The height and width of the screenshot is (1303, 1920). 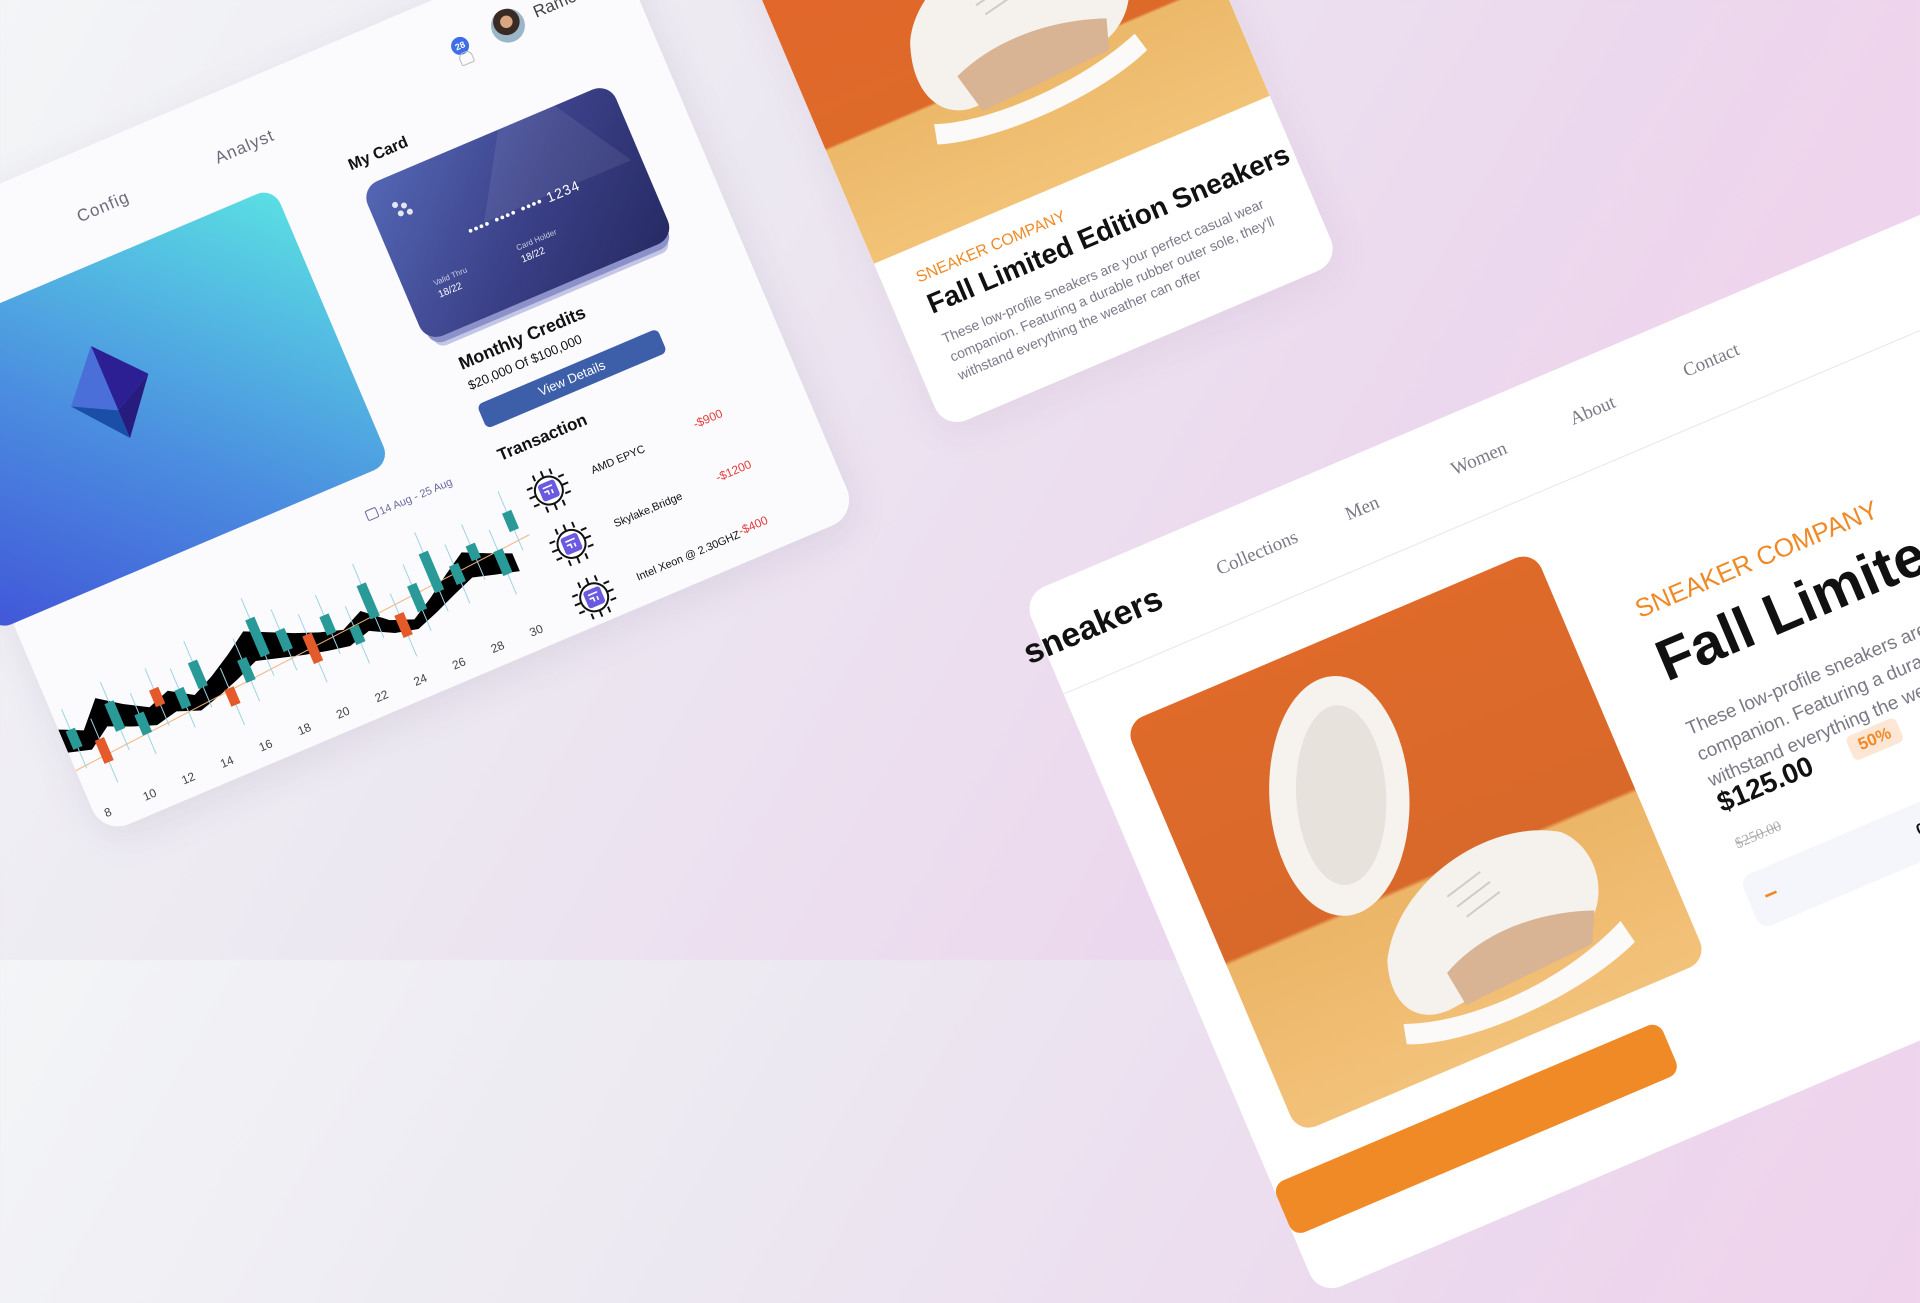 What do you see at coordinates (733, 471) in the screenshot?
I see `transaction-amount: -$1200` at bounding box center [733, 471].